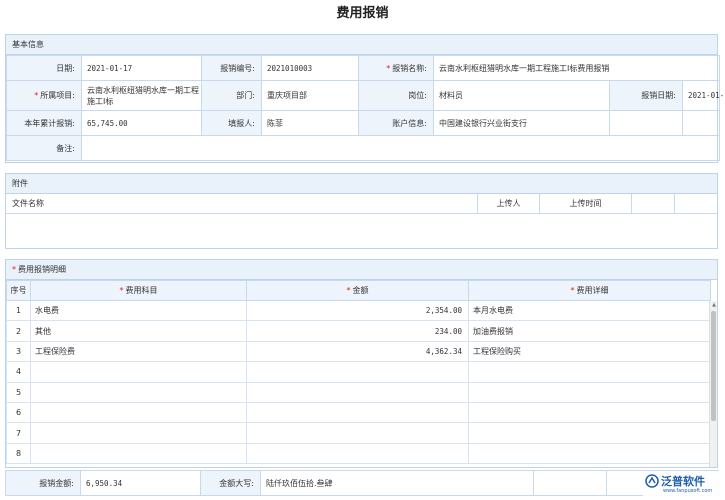 Image resolution: width=725 pixels, height=500 pixels. Describe the element at coordinates (589, 290) in the screenshot. I see `col-detail: * 费用详细` at that location.